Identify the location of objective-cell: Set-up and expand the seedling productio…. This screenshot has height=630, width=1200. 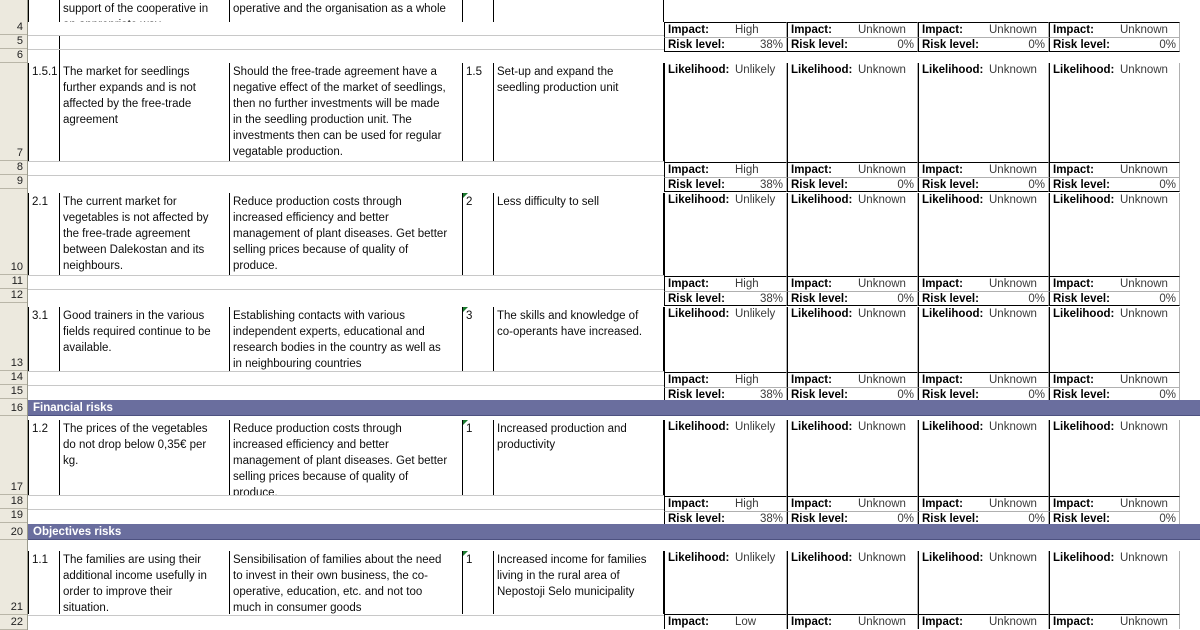
(579, 112).